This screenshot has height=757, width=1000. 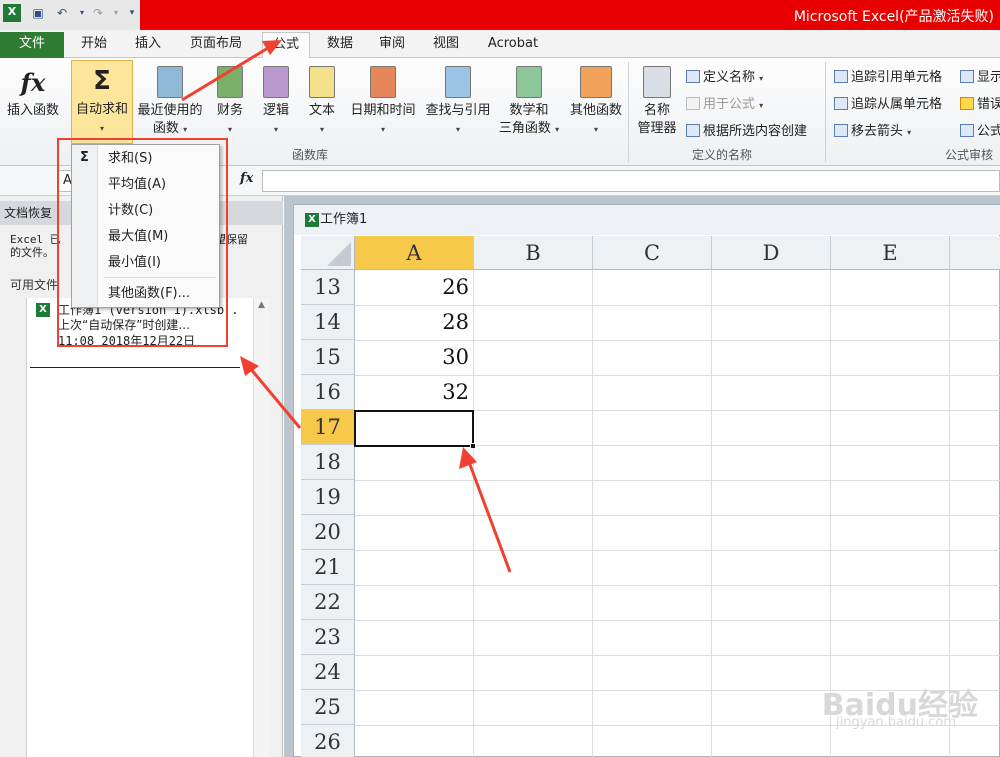 I want to click on arrow-to-formulas-tab, so click(x=225, y=74).